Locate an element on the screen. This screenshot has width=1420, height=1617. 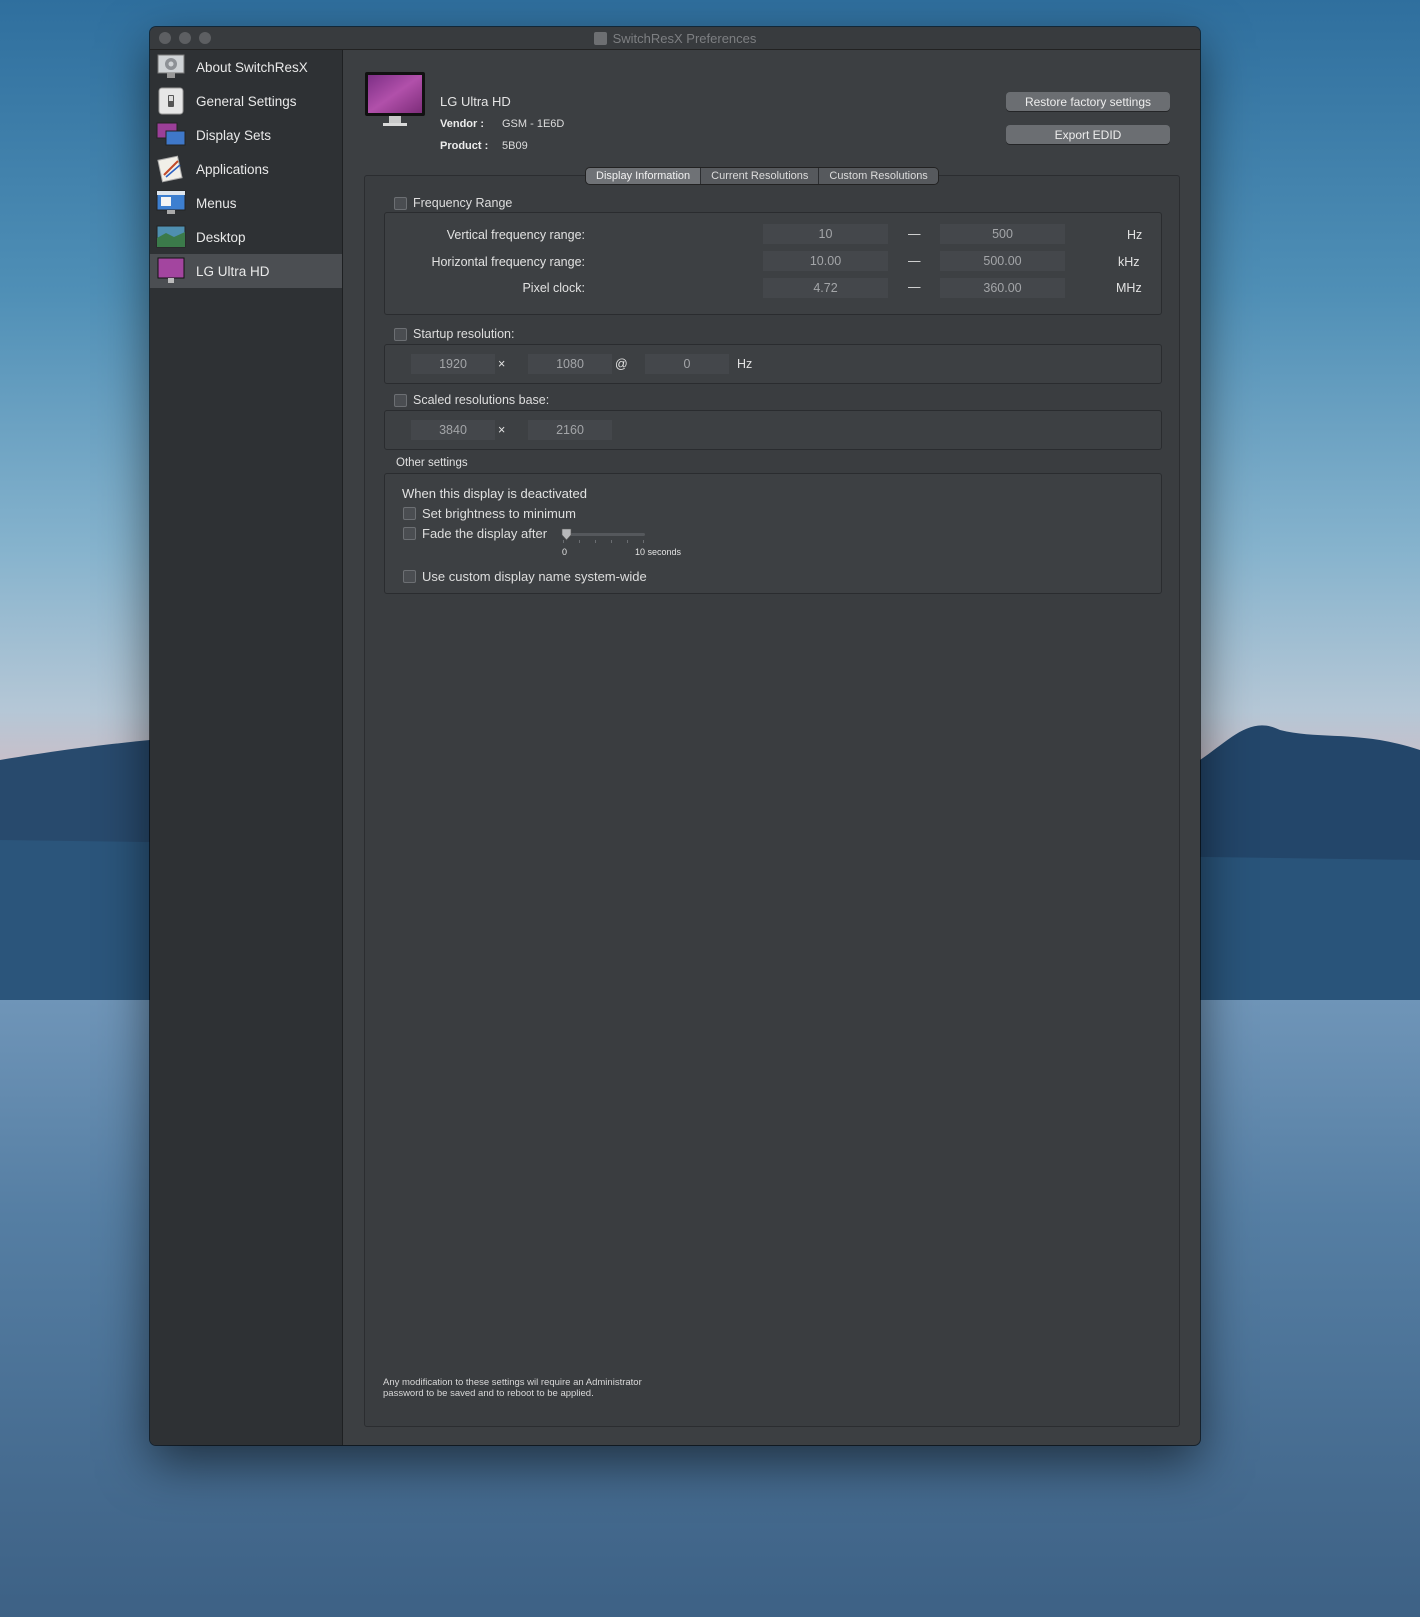
window-title: SwitchResX Preferences is located at coordinates (684, 38).